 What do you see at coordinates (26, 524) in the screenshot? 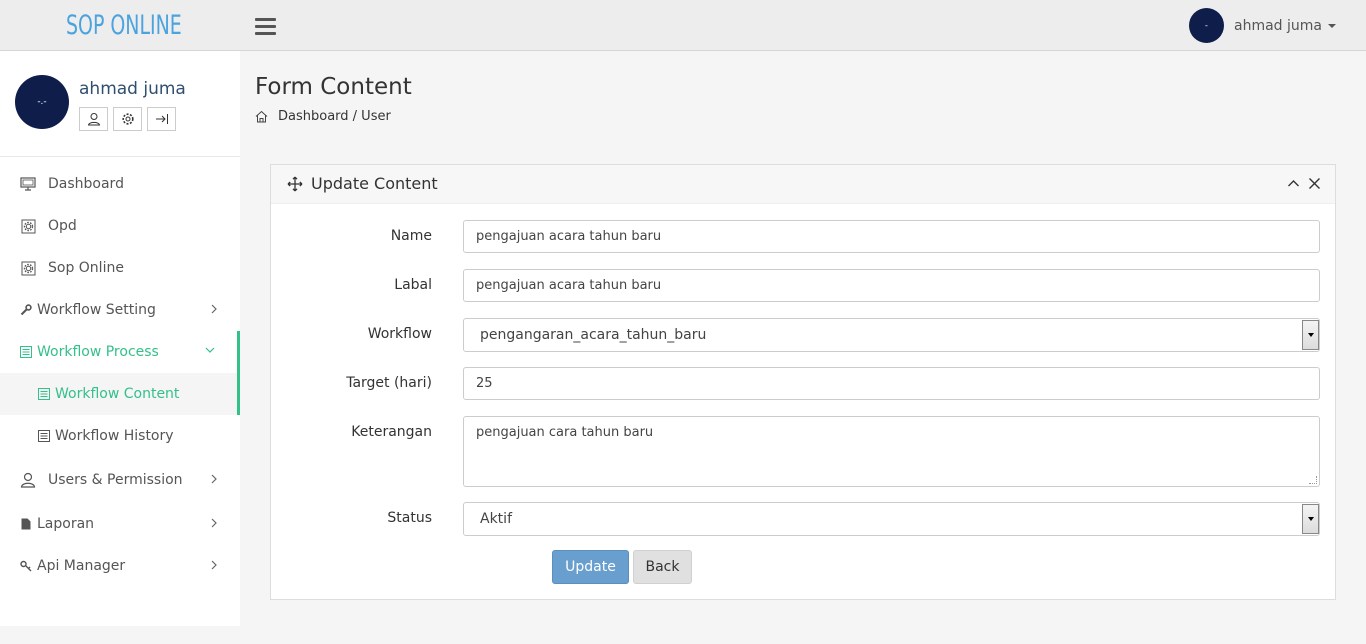
I see `file-icon` at bounding box center [26, 524].